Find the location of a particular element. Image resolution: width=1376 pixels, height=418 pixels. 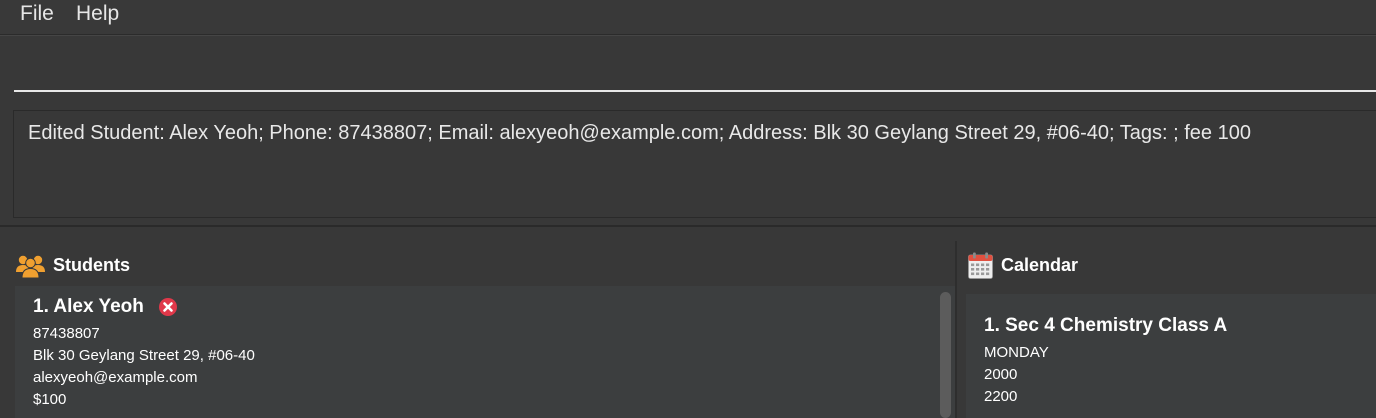

menu-help: Help is located at coordinates (97, 14).